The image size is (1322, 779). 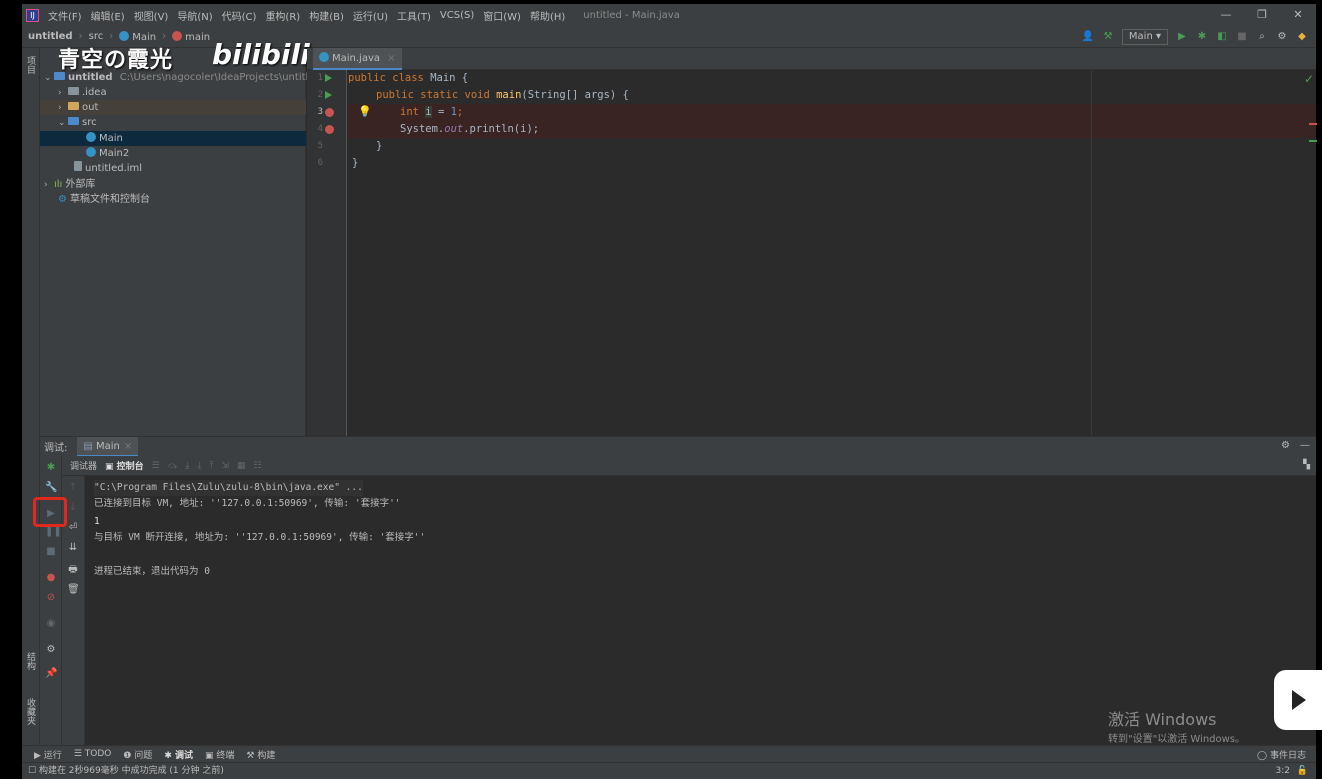 What do you see at coordinates (51, 468) in the screenshot?
I see `rerun-debug-icon: ✱` at bounding box center [51, 468].